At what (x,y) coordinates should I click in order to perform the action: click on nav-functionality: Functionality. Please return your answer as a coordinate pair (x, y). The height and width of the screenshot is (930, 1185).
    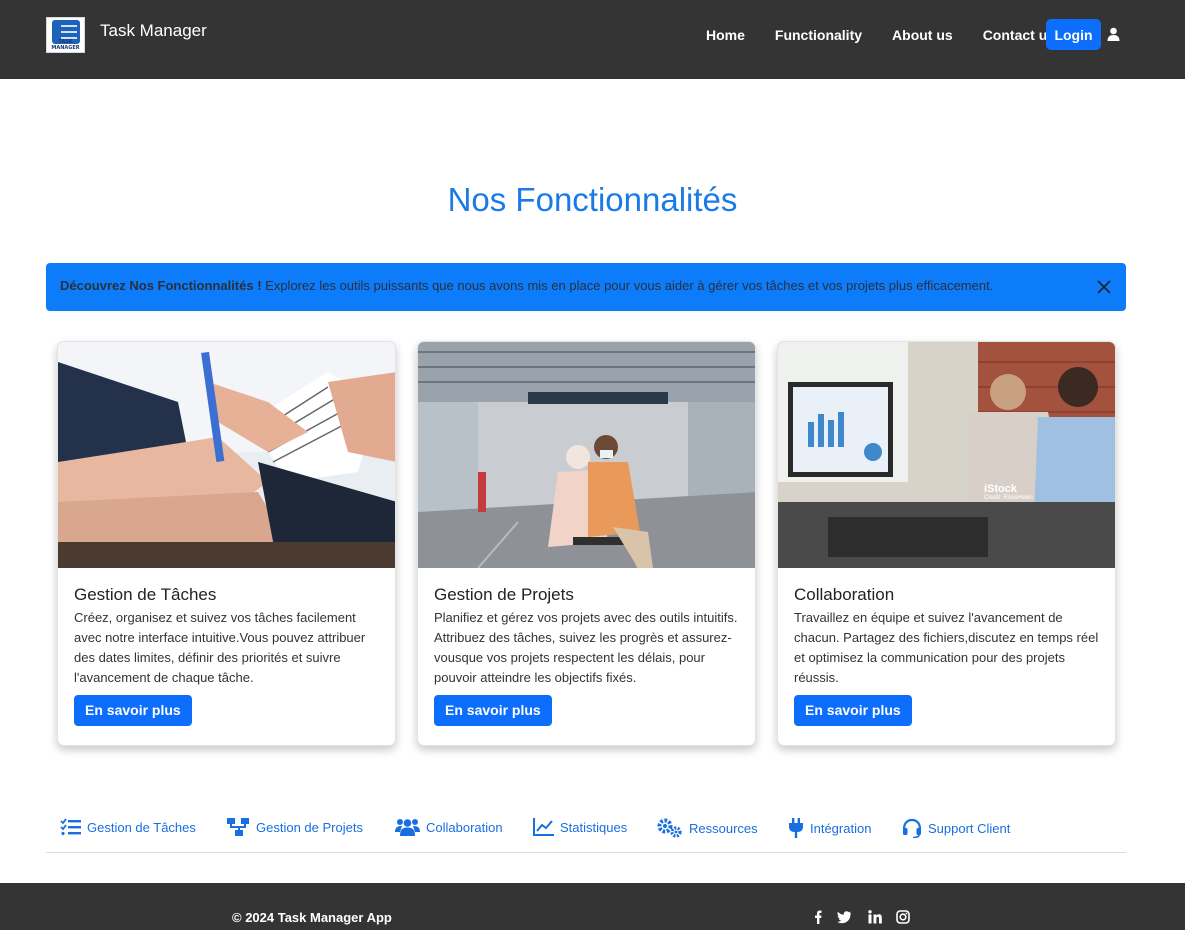
    Looking at the image, I should click on (818, 35).